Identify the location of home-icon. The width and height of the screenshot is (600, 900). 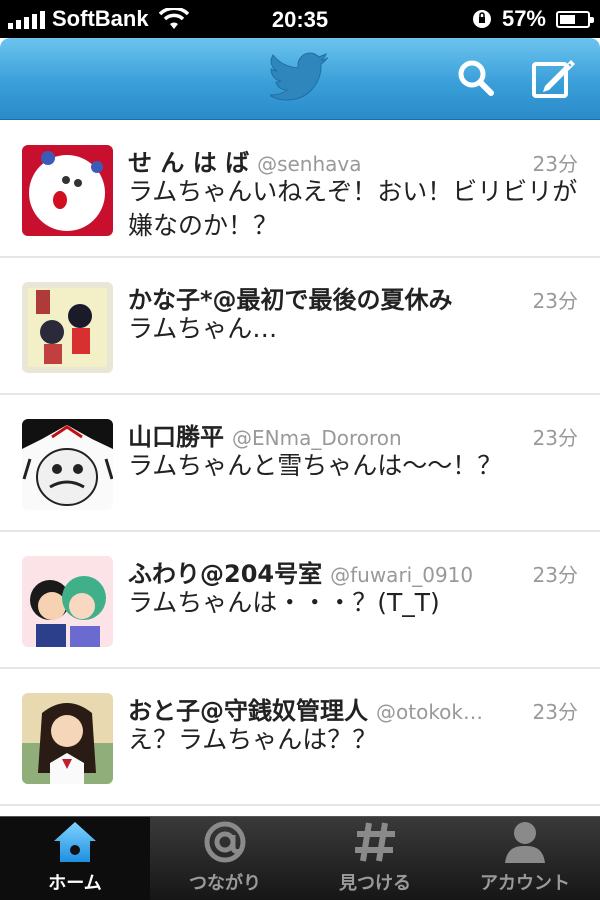
(75, 842).